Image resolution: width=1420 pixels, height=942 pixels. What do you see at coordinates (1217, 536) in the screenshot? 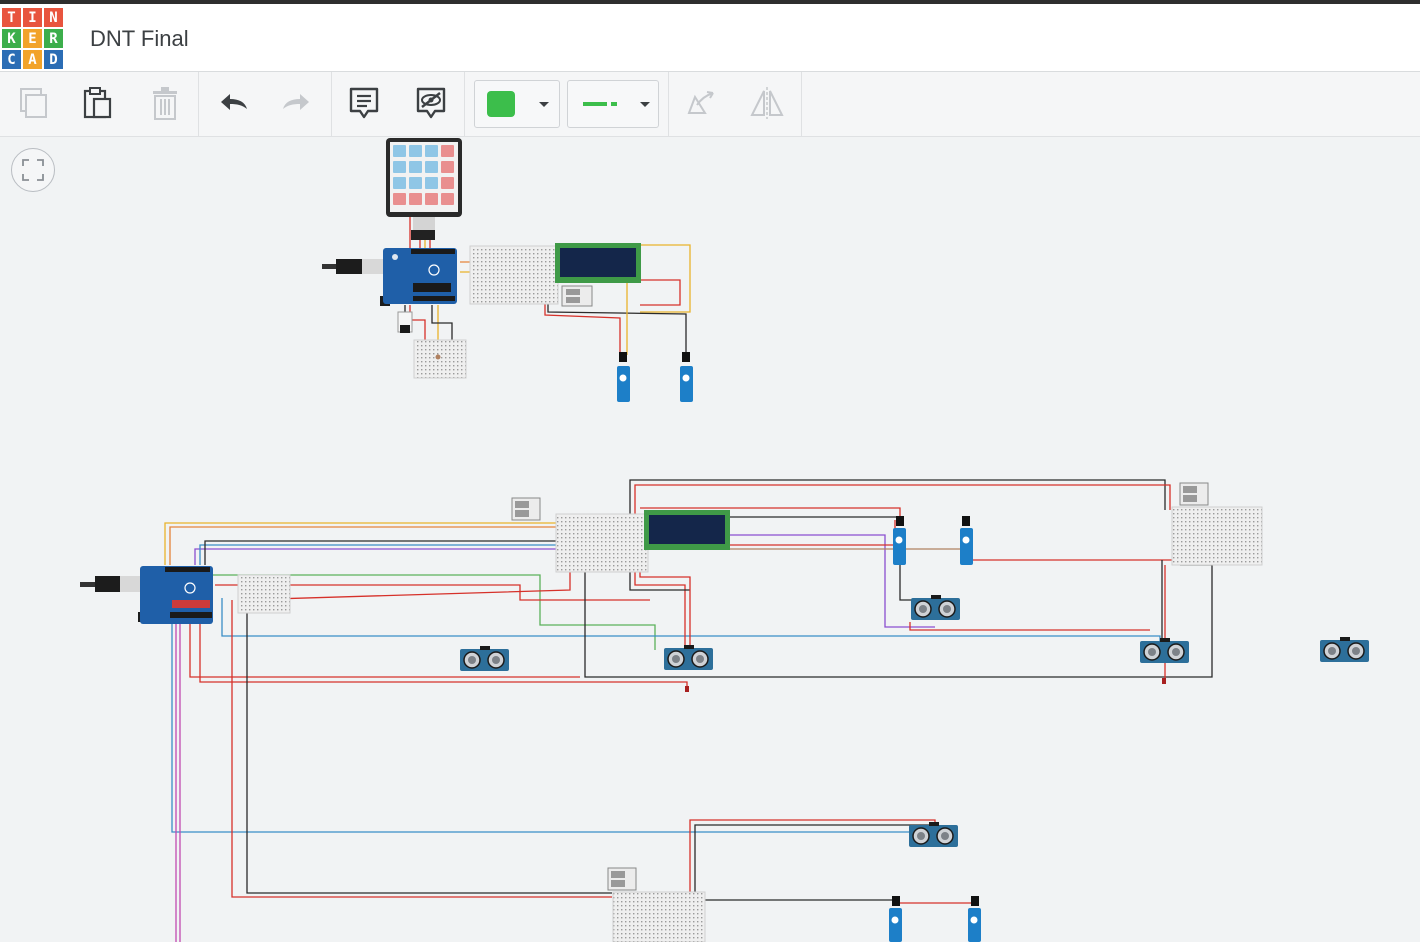
I see `breadboard-right` at bounding box center [1217, 536].